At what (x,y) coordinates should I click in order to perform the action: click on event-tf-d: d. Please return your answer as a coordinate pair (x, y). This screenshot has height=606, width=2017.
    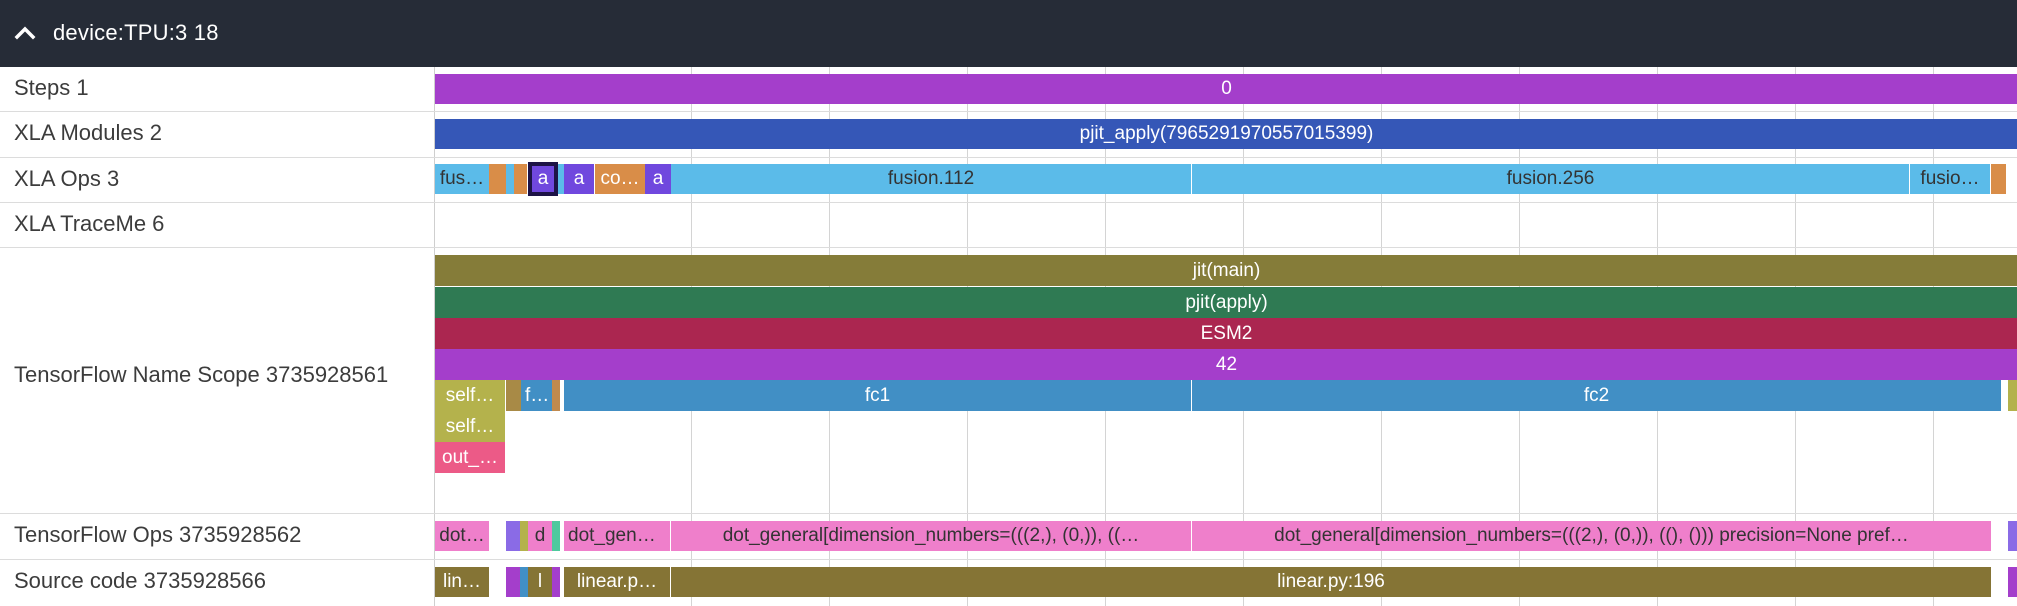
    Looking at the image, I should click on (540, 536).